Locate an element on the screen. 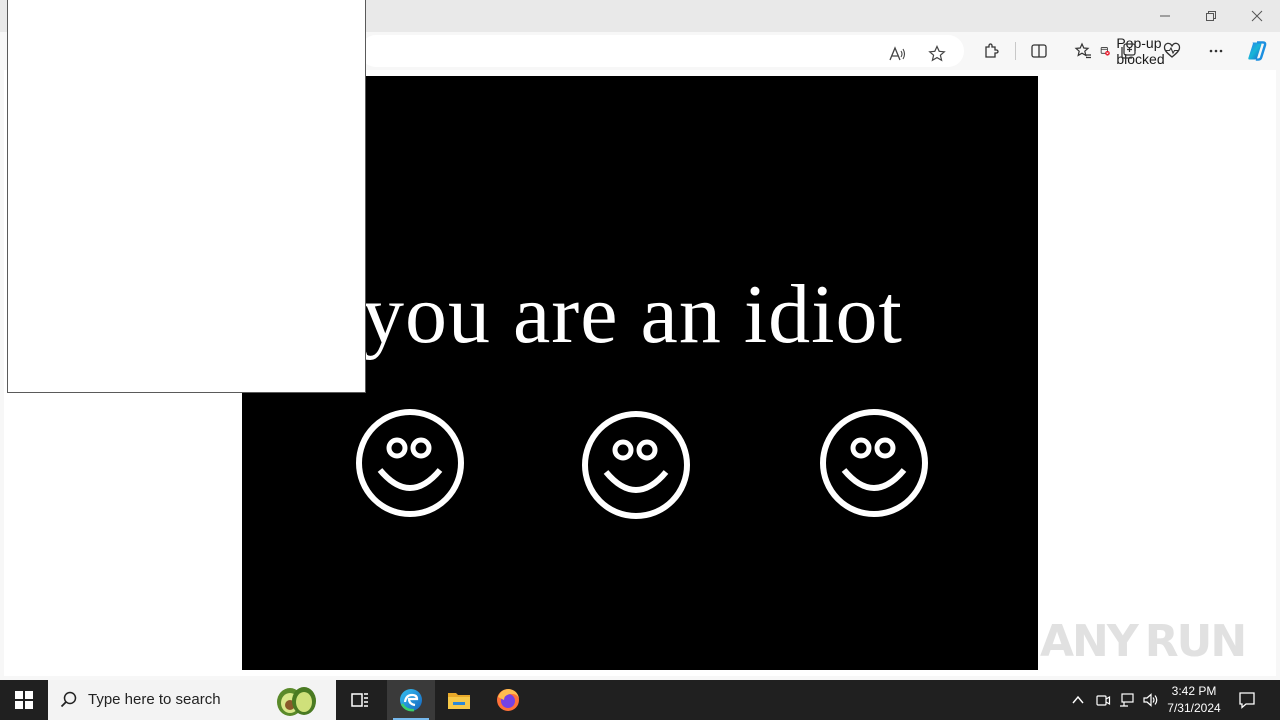  camera-meeting-icon is located at coordinates (1103, 700).